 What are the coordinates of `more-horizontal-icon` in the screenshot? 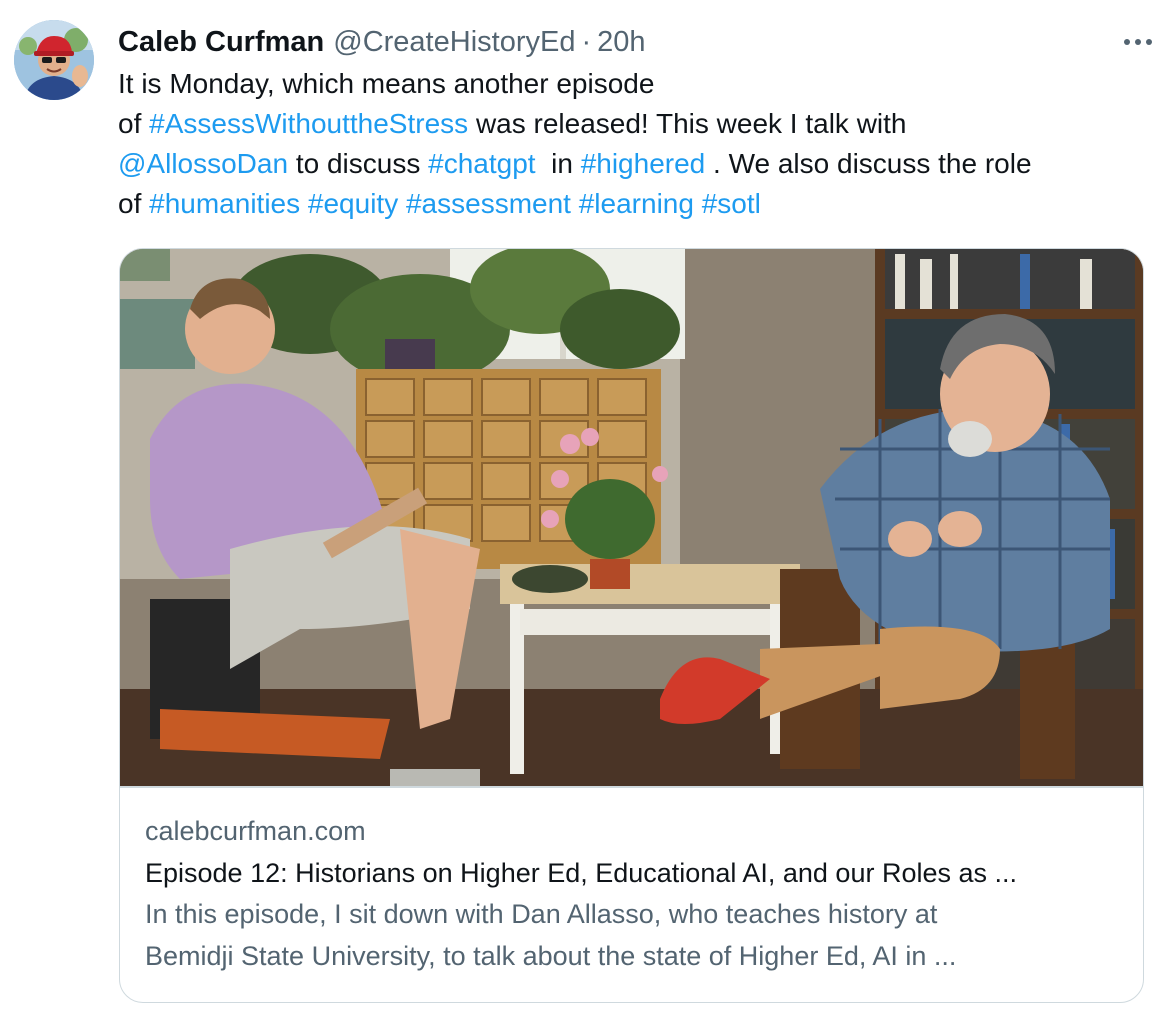 It's located at (1127, 42).